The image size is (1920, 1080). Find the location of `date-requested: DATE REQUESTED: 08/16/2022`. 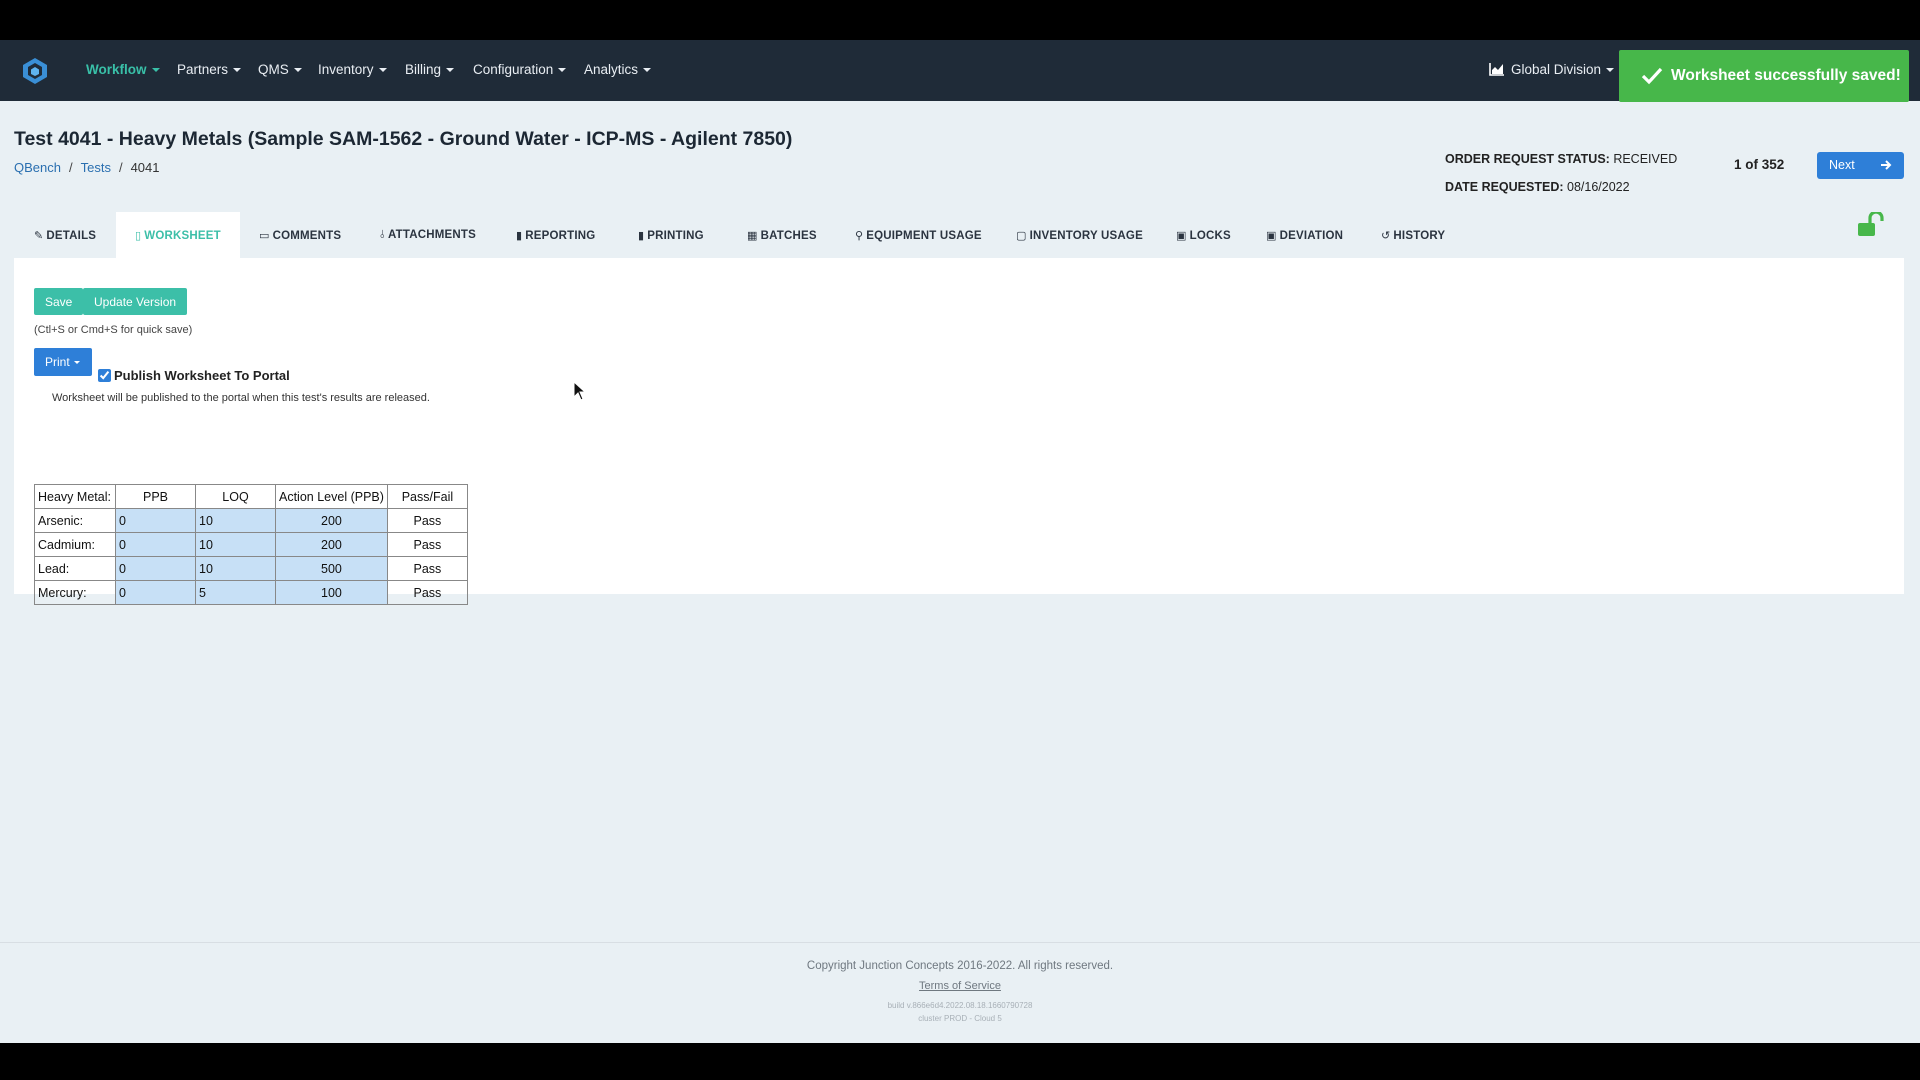

date-requested: DATE REQUESTED: 08/16/2022 is located at coordinates (1537, 187).